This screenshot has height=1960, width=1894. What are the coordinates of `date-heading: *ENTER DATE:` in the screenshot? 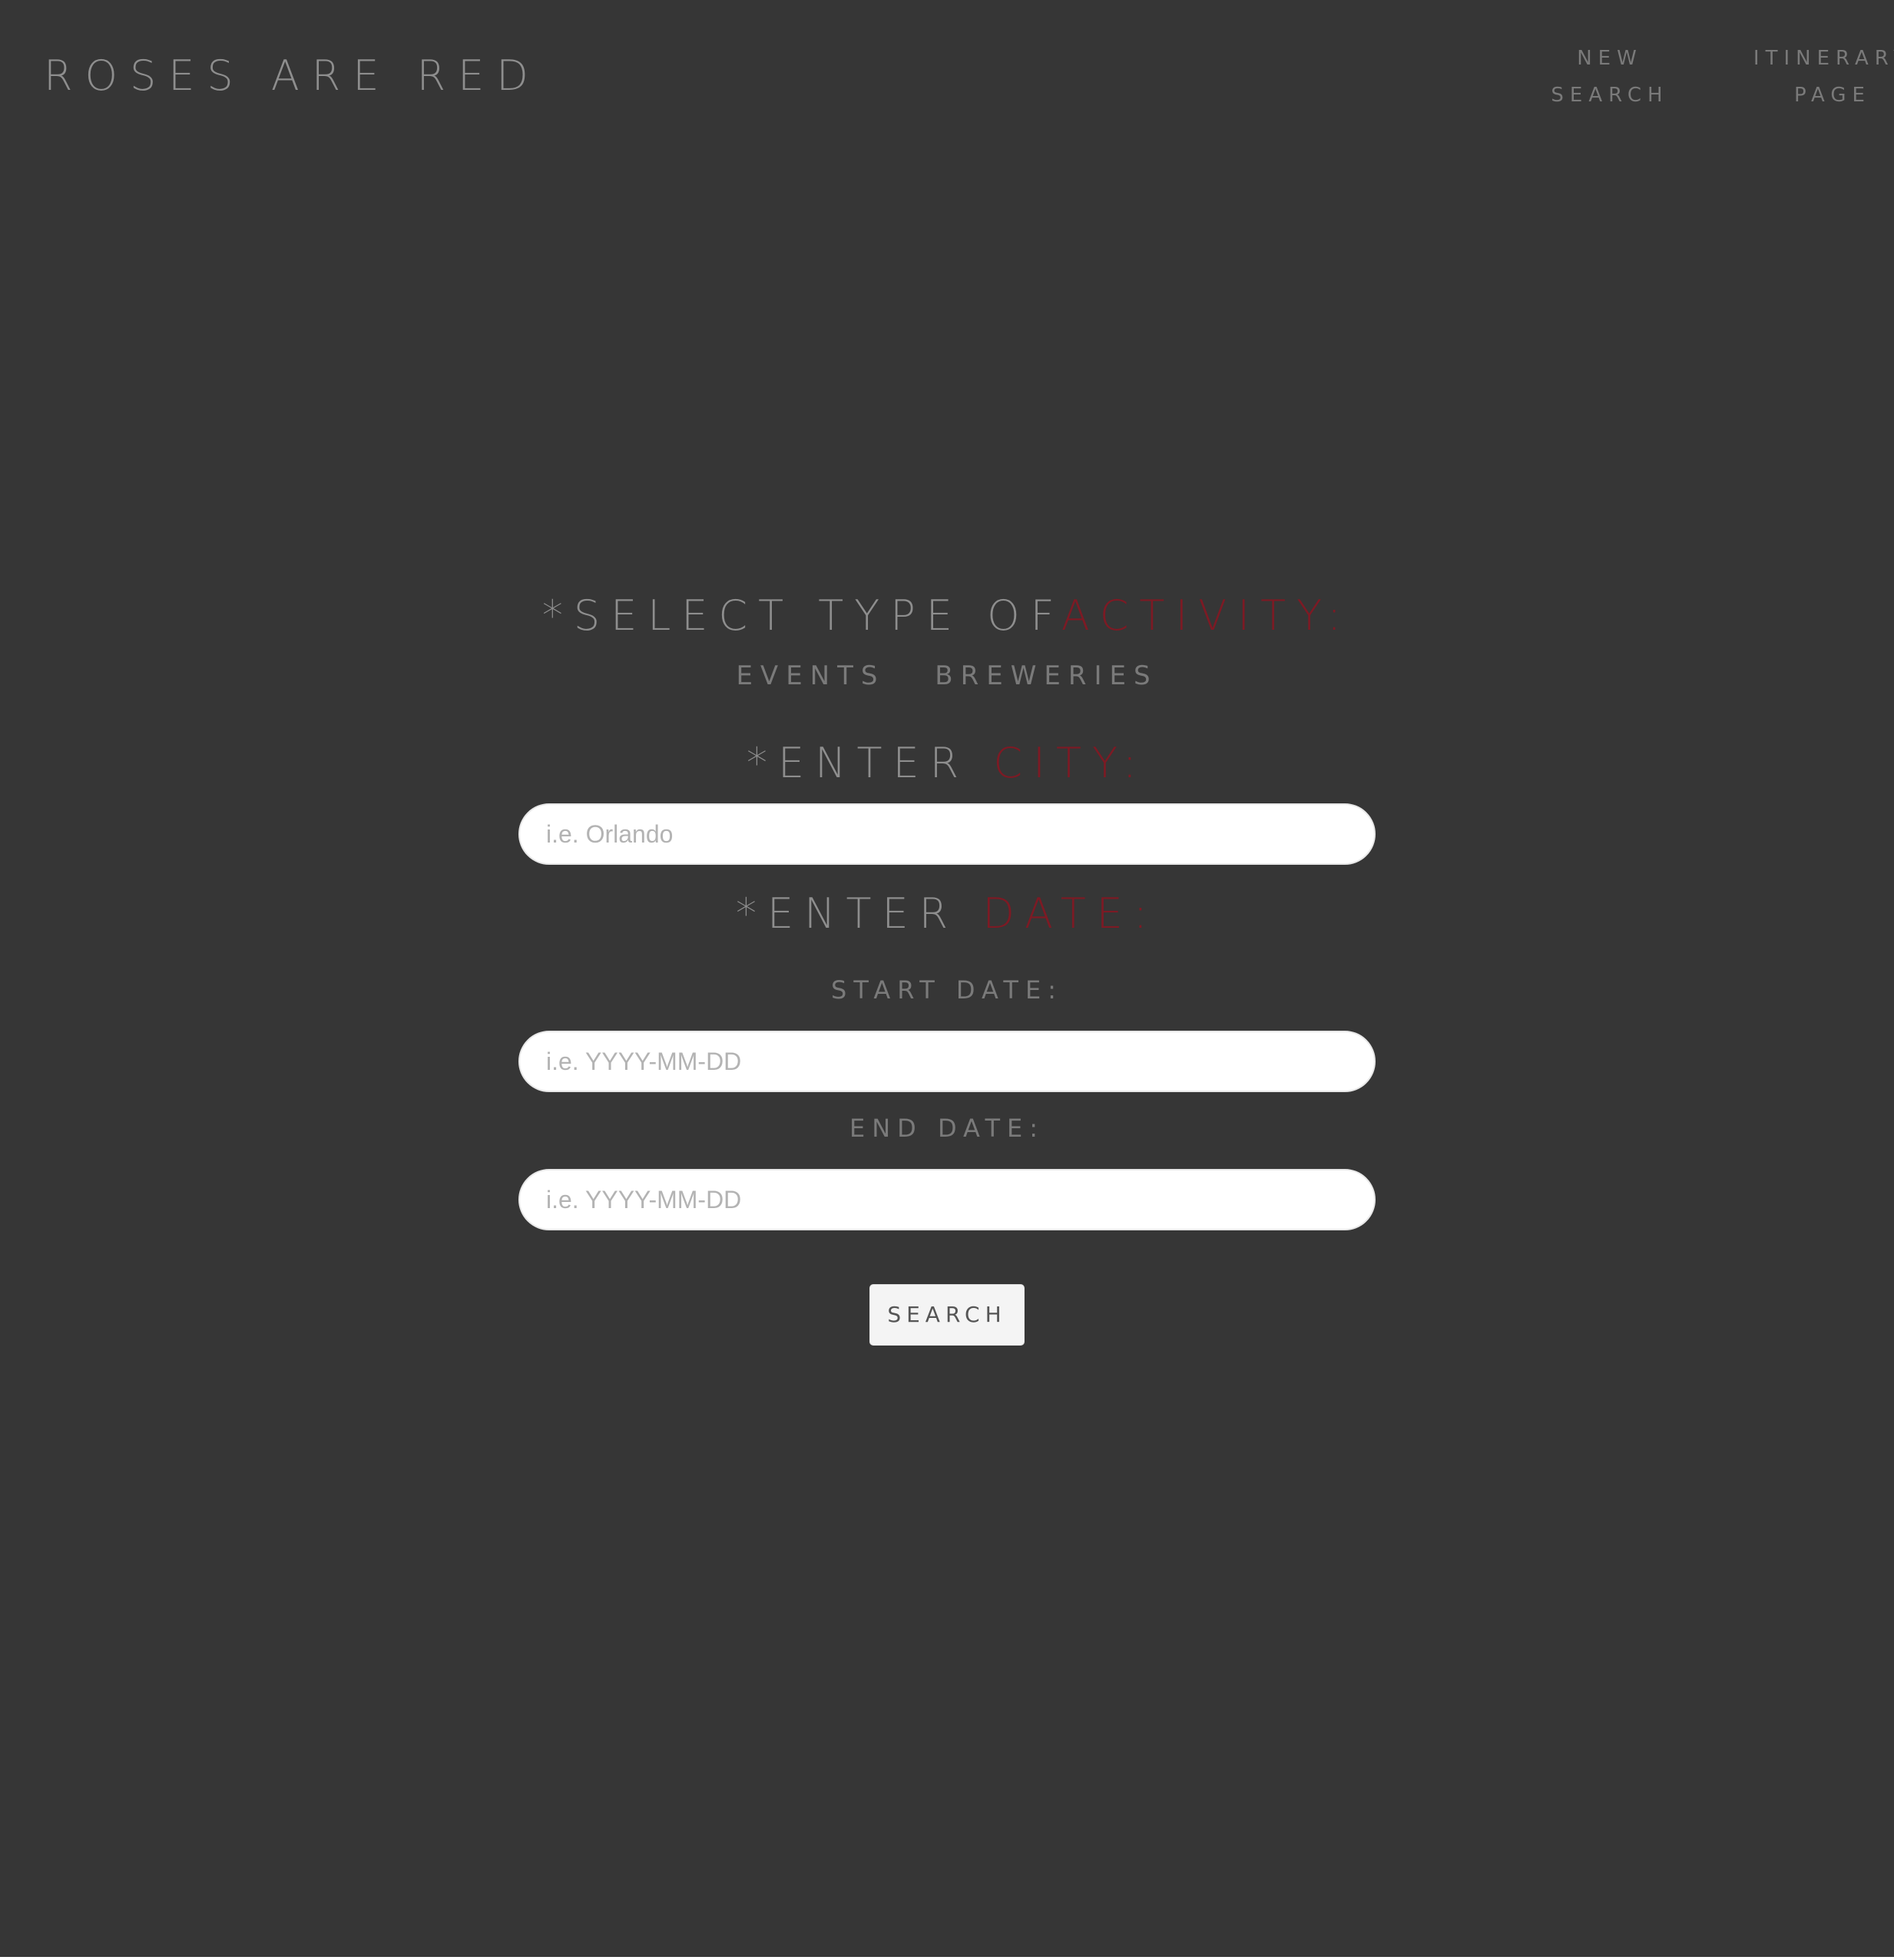 It's located at (947, 914).